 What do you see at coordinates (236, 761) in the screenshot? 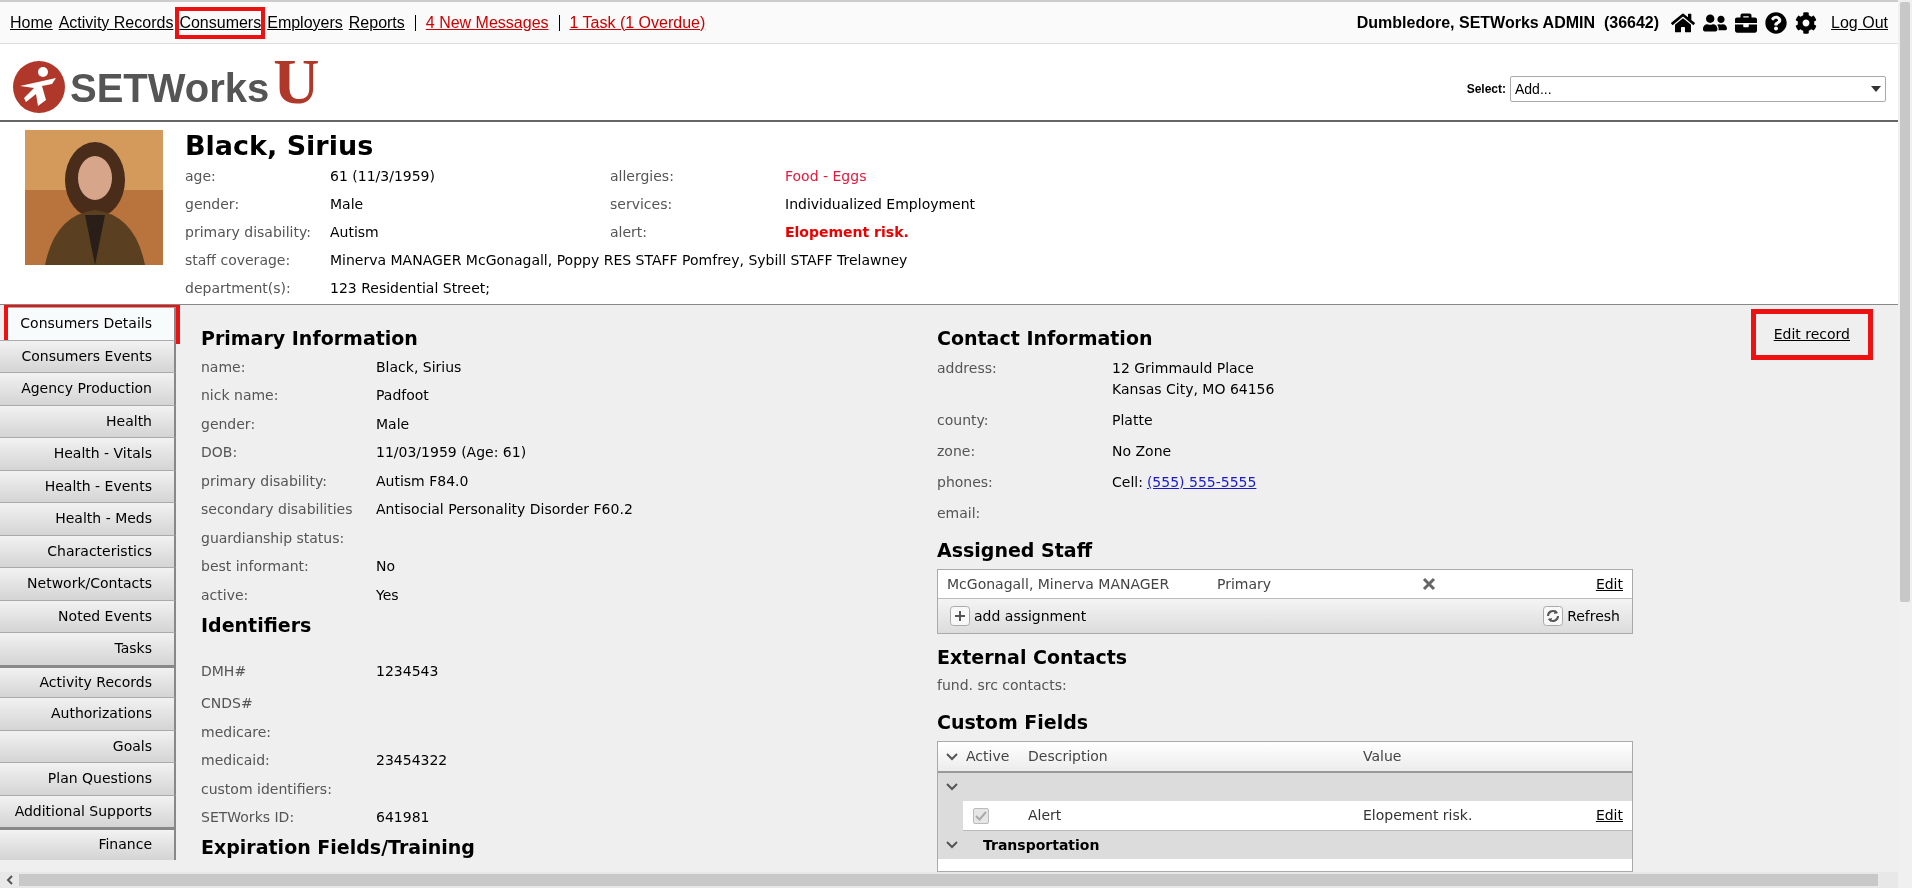
I see `field-label: medicaid:` at bounding box center [236, 761].